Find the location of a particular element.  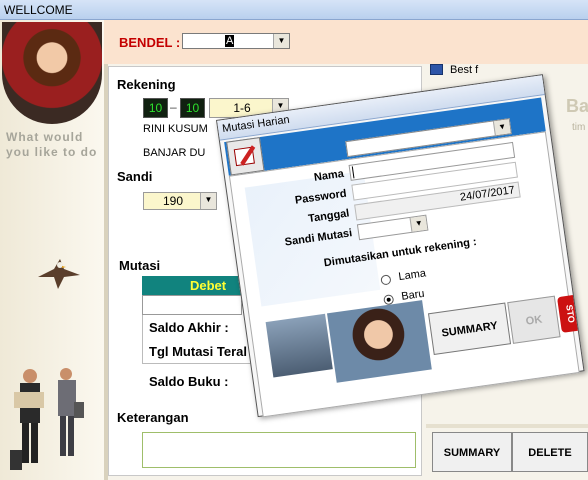

saldo-buku-label: Saldo Buku : is located at coordinates (189, 381).